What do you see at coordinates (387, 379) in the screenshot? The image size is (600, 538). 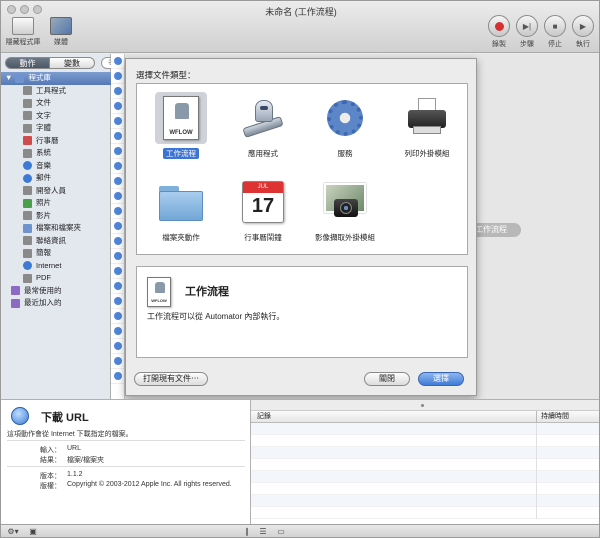 I see `close-button: 關閉` at bounding box center [387, 379].